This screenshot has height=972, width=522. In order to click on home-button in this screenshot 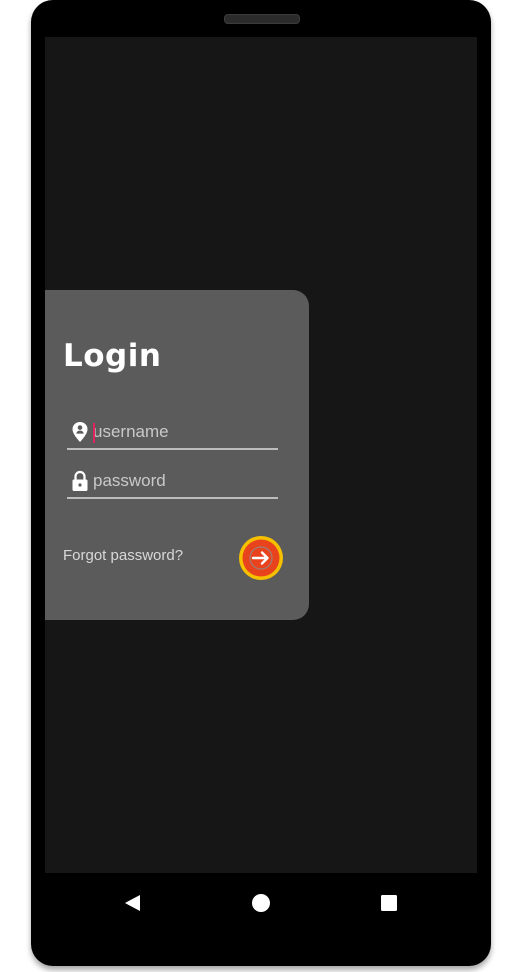, I will do `click(261, 903)`.